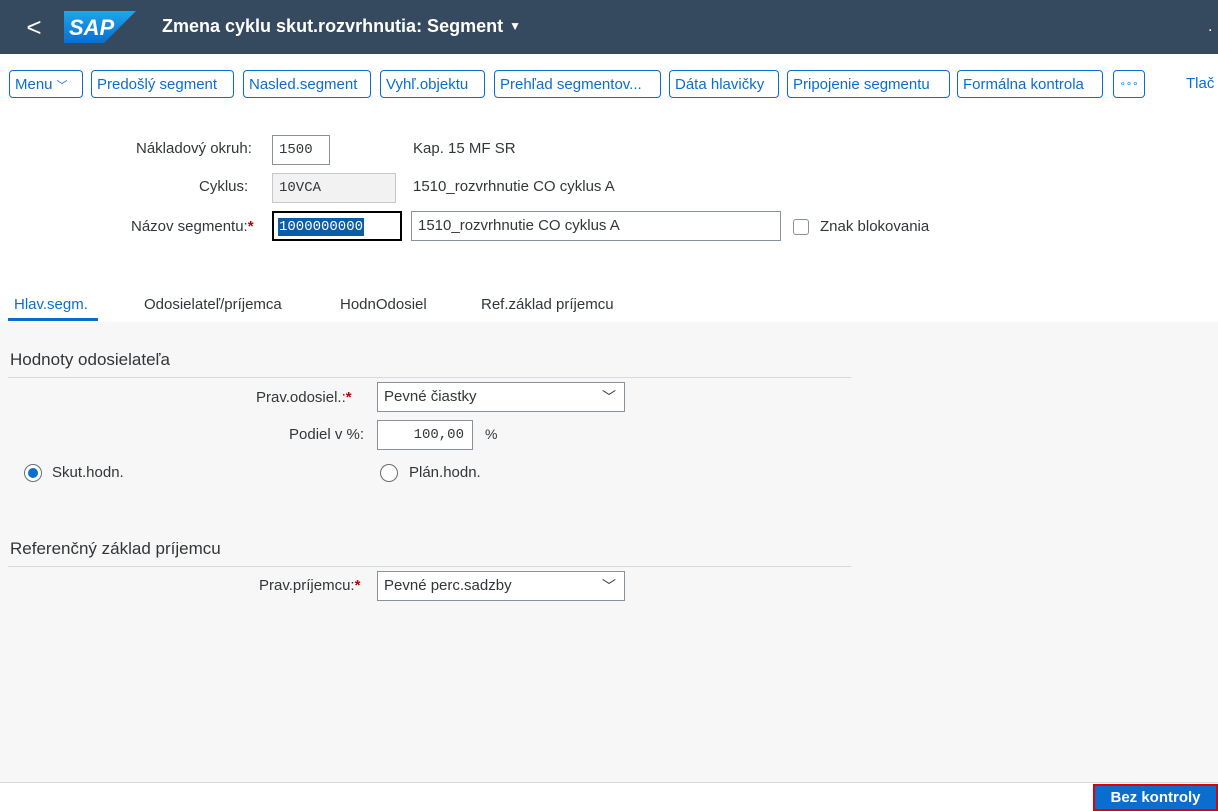  I want to click on plan-values-label: Plán.hodn., so click(445, 472).